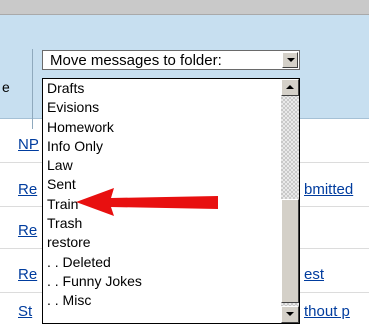 The height and width of the screenshot is (333, 369). I want to click on scroll-down-button, so click(290, 314).